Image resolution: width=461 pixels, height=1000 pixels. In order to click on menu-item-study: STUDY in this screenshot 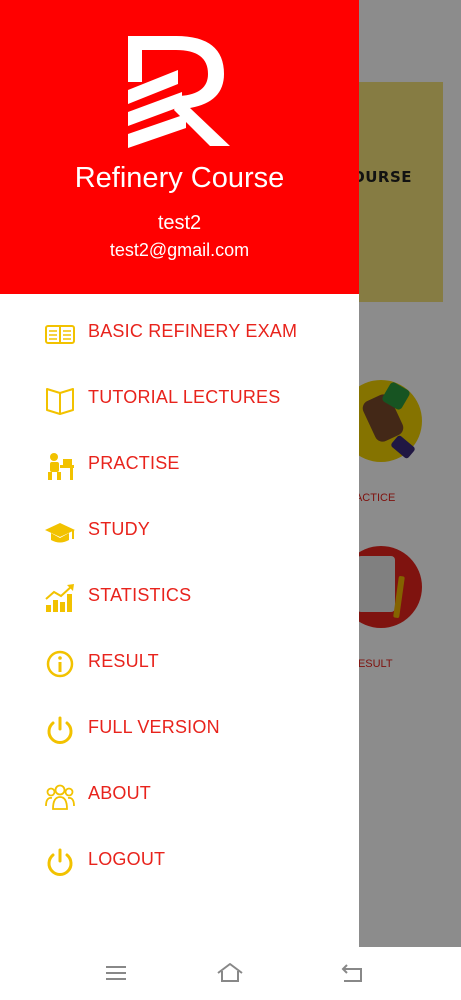, I will do `click(179, 530)`.